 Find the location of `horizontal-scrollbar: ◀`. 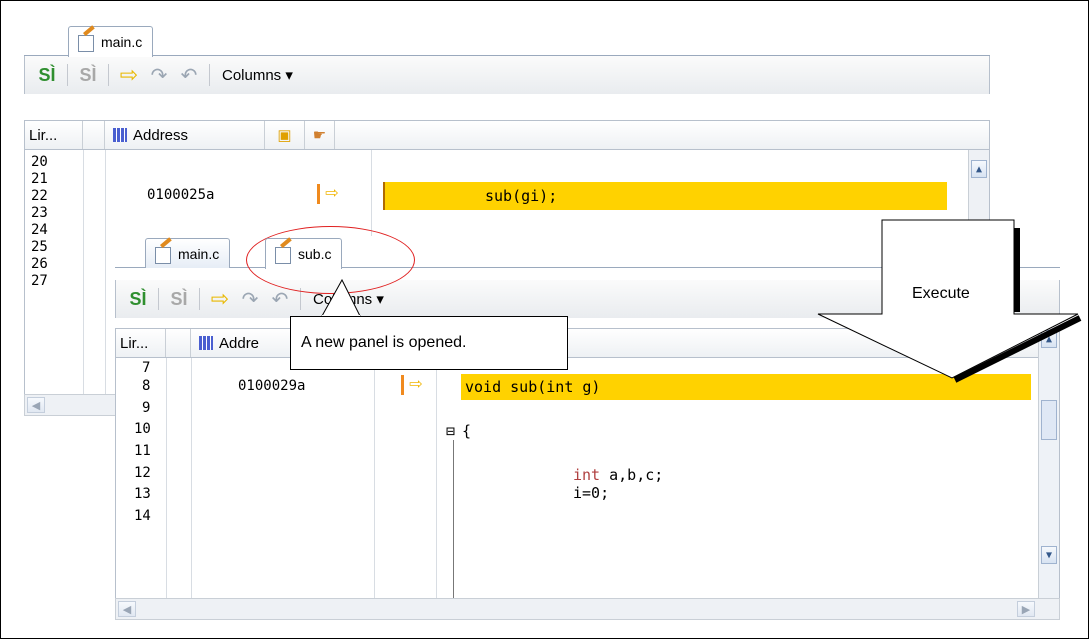

horizontal-scrollbar: ◀ is located at coordinates (74, 405).